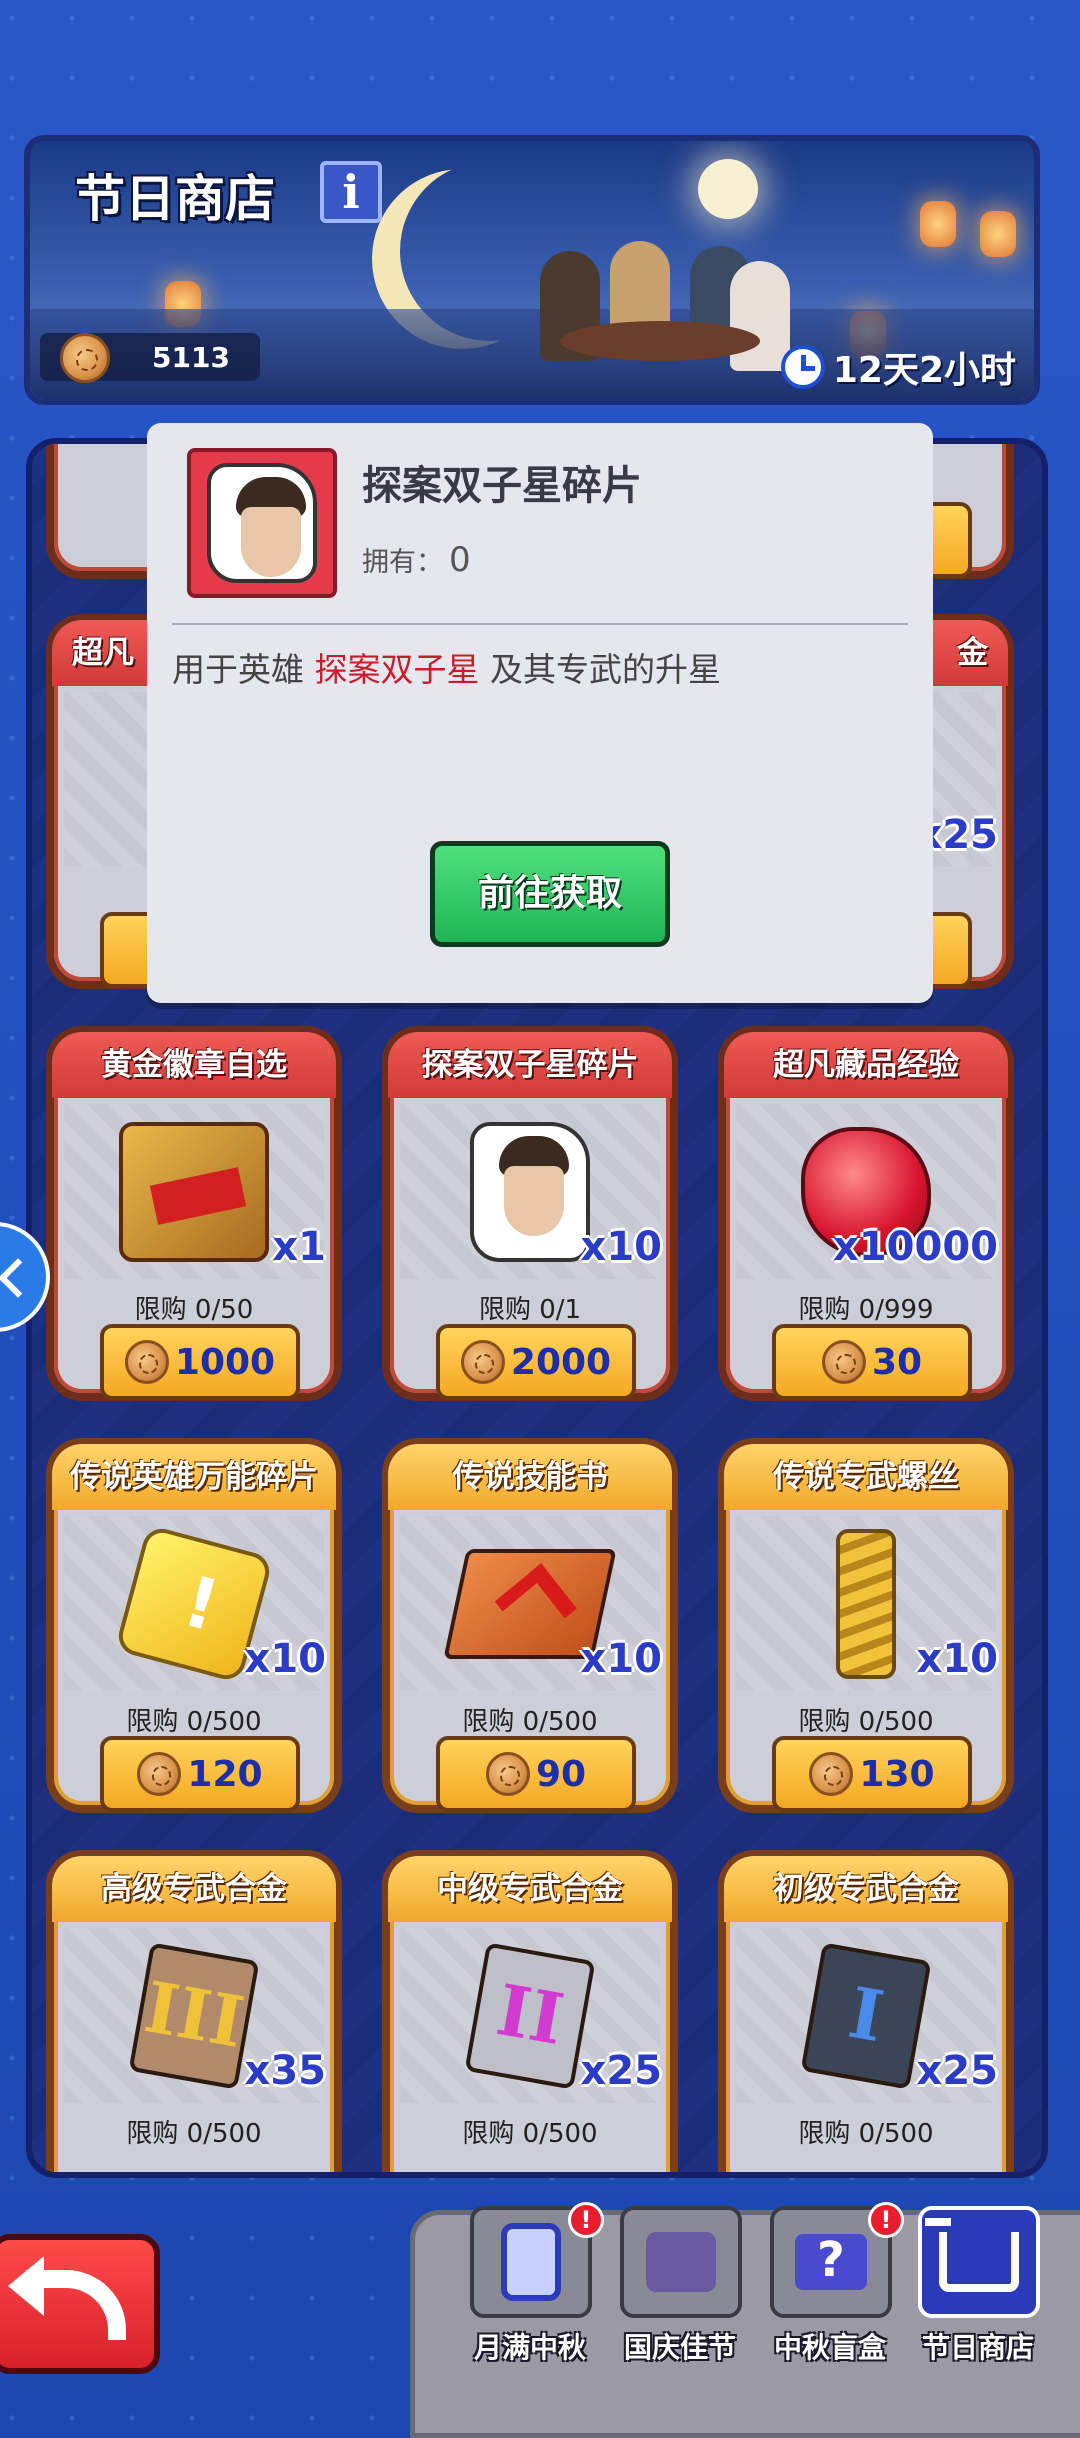 The width and height of the screenshot is (1080, 2438). What do you see at coordinates (897, 1774) in the screenshot?
I see `price: 130` at bounding box center [897, 1774].